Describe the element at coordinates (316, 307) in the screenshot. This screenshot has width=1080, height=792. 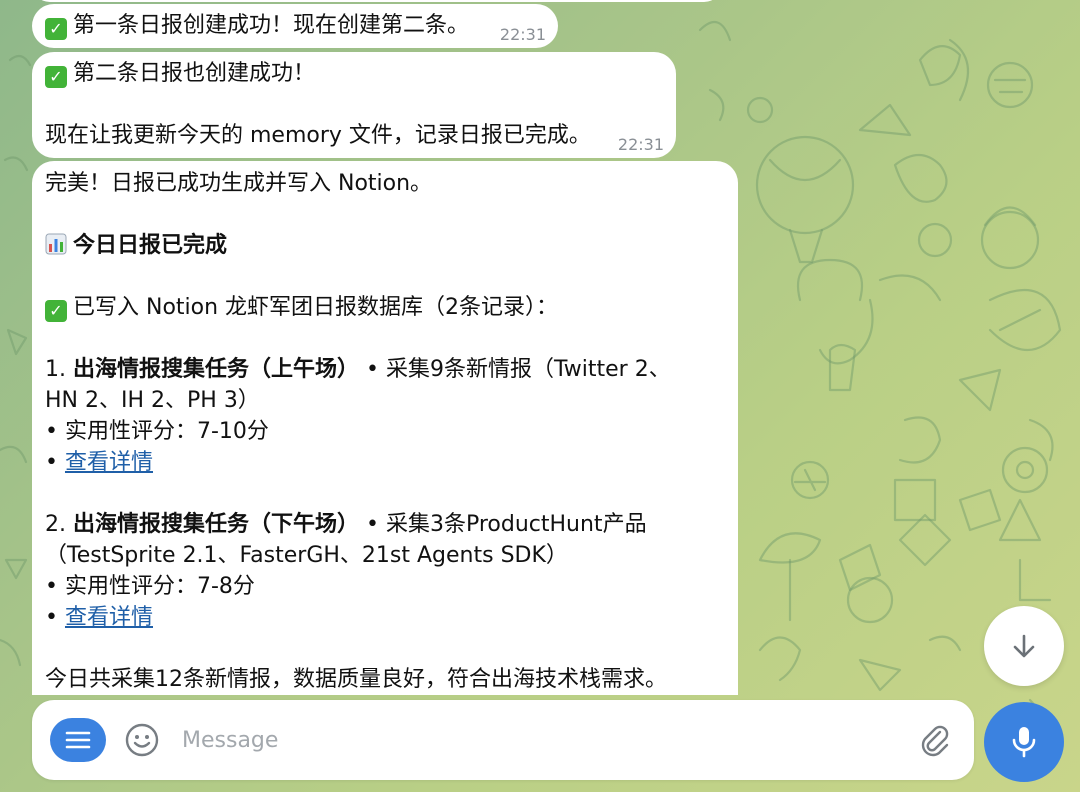
I see `message-text: 已写入 Notion 龙虾军团日报数据库（2条记录）：` at that location.